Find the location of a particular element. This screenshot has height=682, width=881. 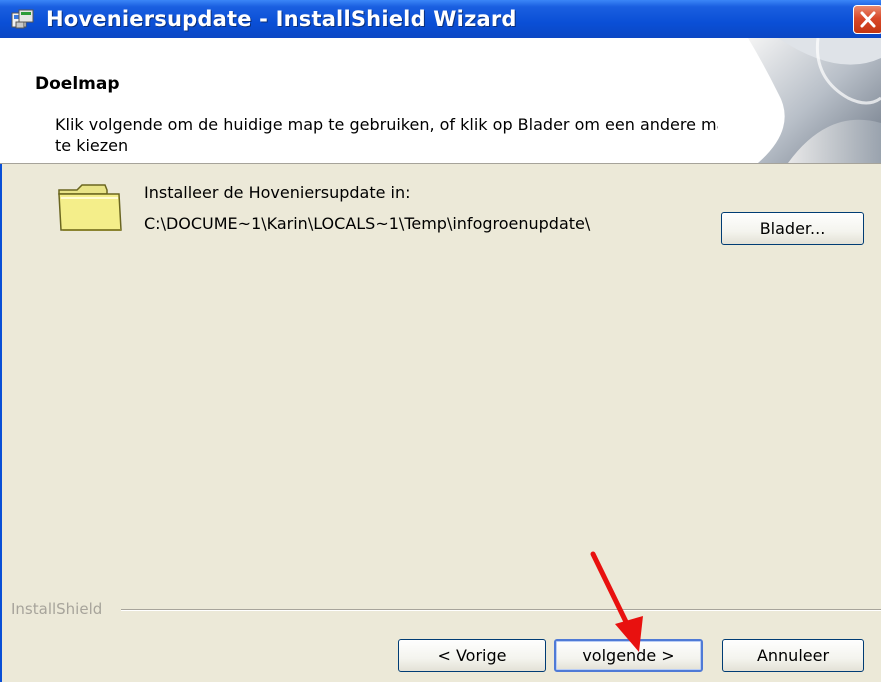

cancel-button: Annuleer is located at coordinates (793, 655).